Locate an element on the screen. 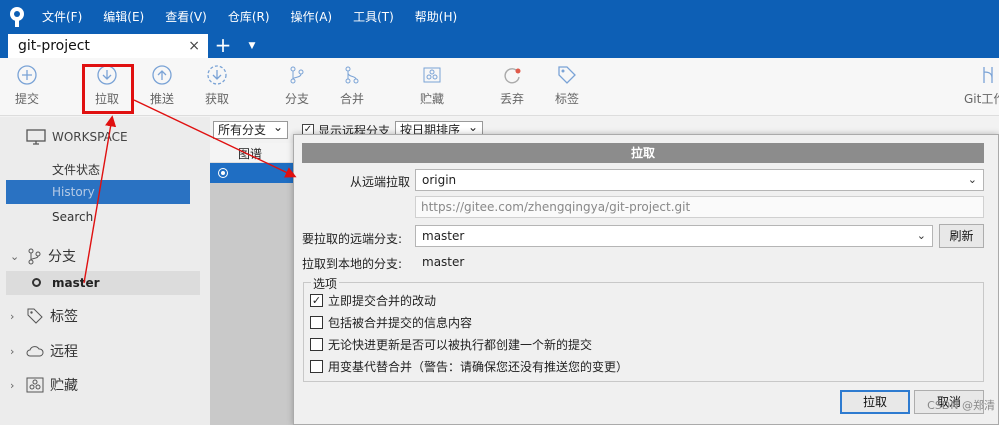 The height and width of the screenshot is (425, 999). branch-filter-select: 所有分支 is located at coordinates (250, 129).